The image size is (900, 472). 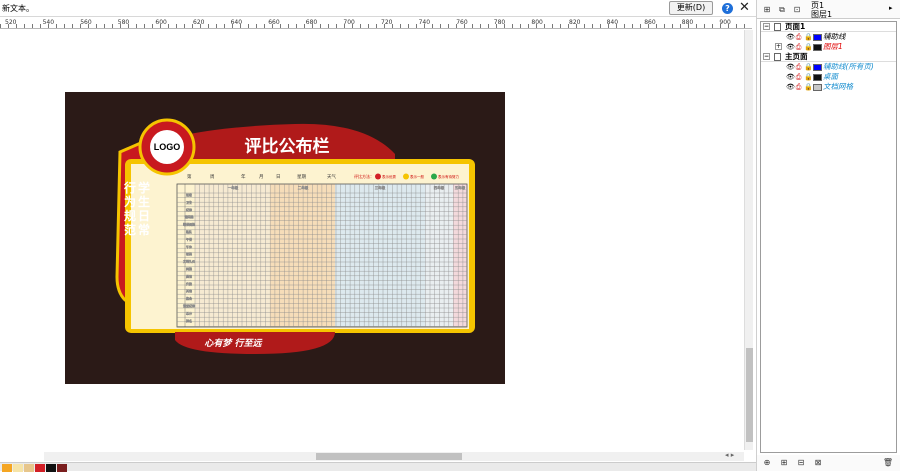 I want to click on ruler-label: 880, so click(x=687, y=22).